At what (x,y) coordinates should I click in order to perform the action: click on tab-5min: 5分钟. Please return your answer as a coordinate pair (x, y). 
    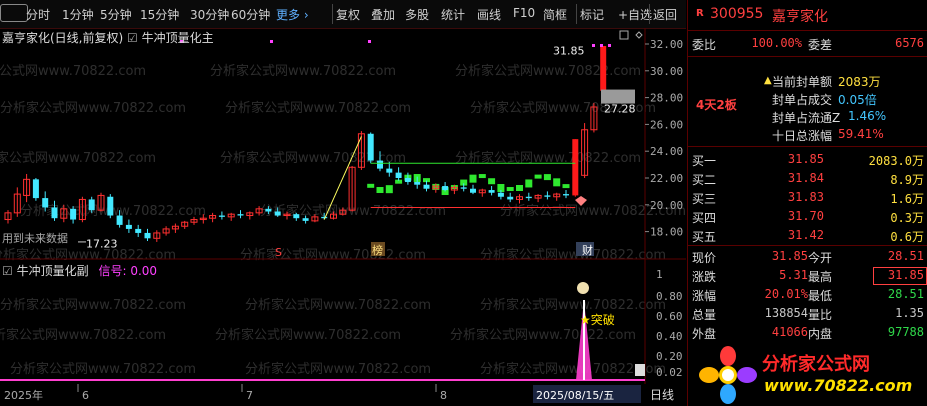
    Looking at the image, I should click on (116, 14).